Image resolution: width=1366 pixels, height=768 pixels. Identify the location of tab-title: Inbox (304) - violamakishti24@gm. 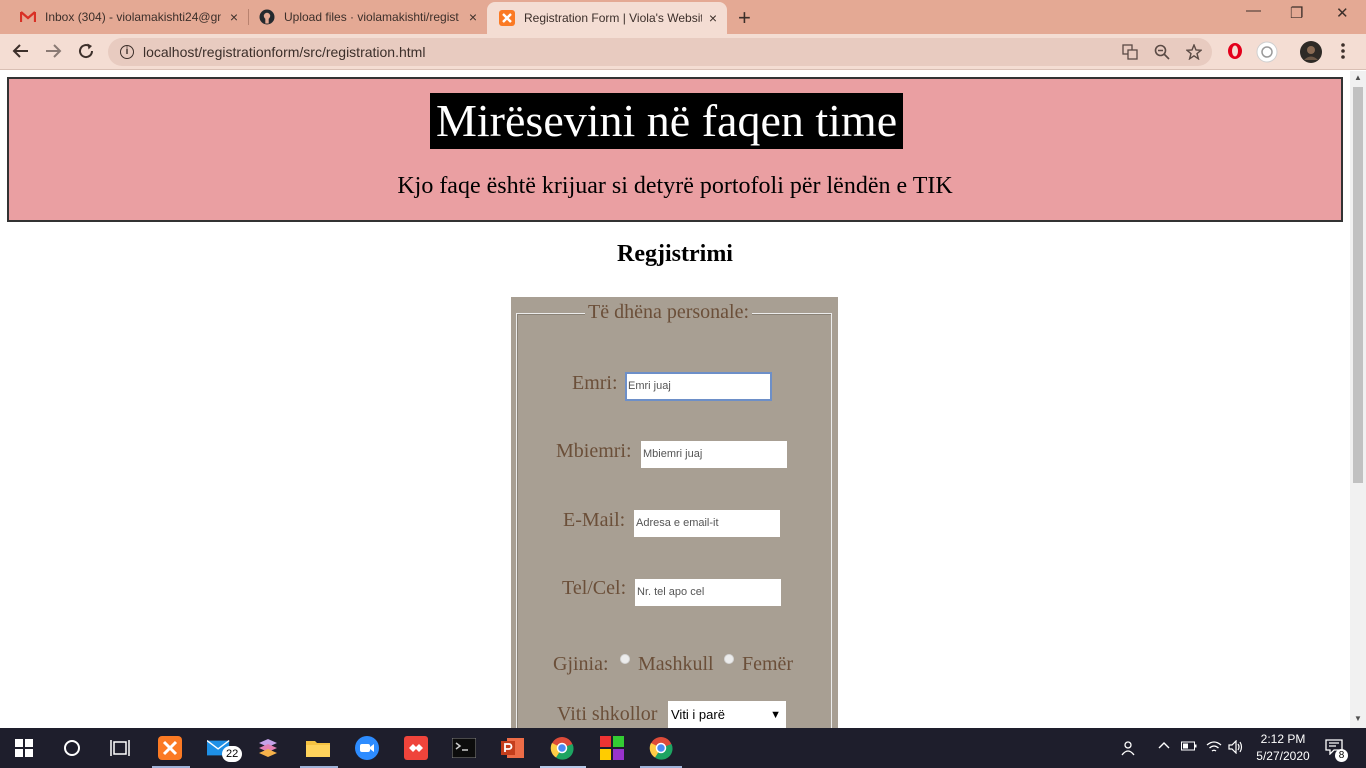
(133, 17).